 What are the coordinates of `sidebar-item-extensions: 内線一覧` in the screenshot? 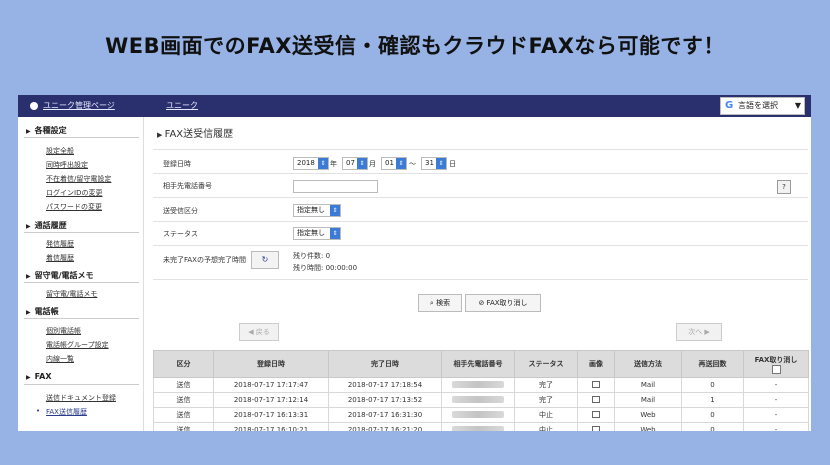 It's located at (60, 359).